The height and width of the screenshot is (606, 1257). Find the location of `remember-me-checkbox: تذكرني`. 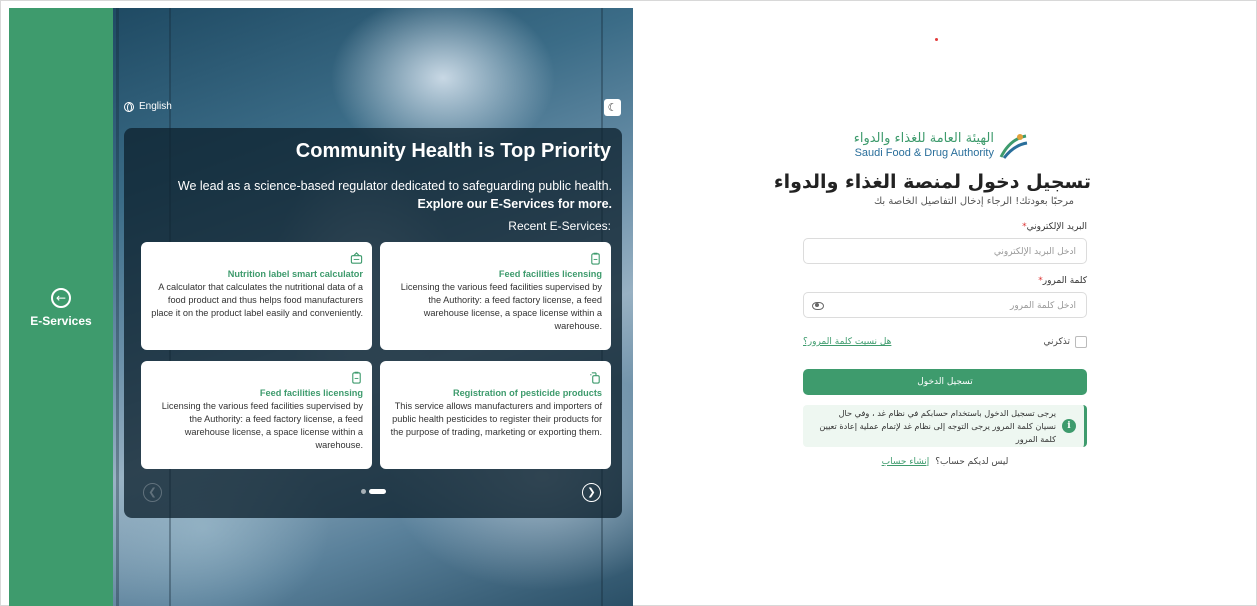

remember-me-checkbox: تذكرني is located at coordinates (1065, 342).